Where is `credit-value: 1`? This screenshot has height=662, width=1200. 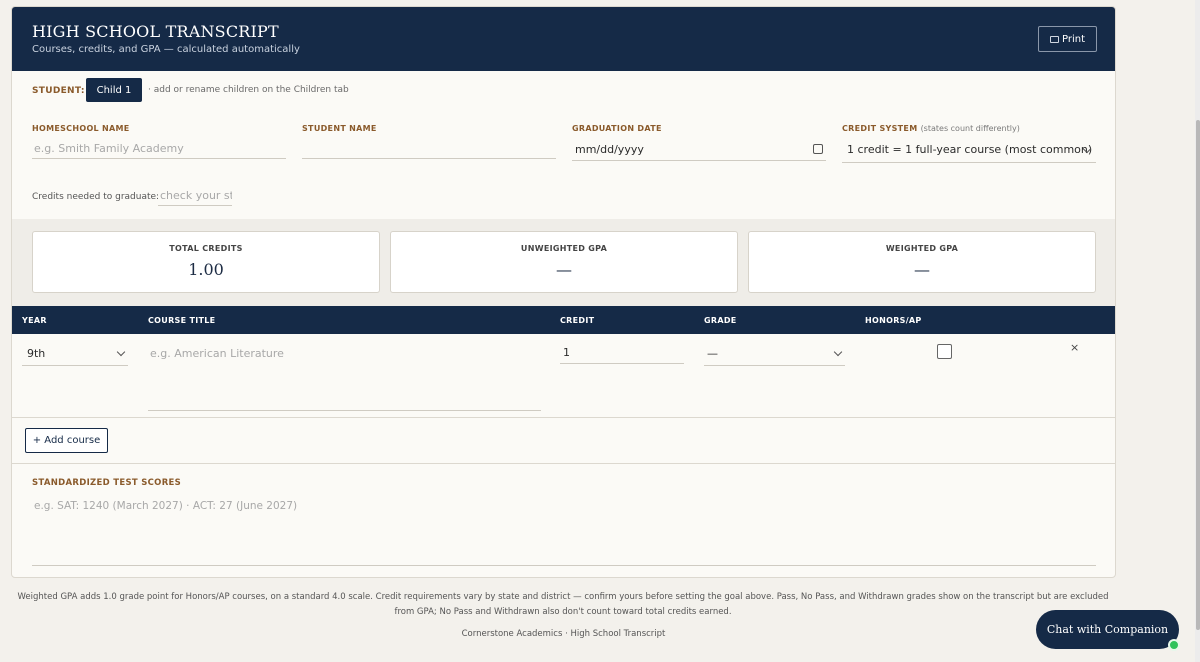
credit-value: 1 is located at coordinates (566, 352).